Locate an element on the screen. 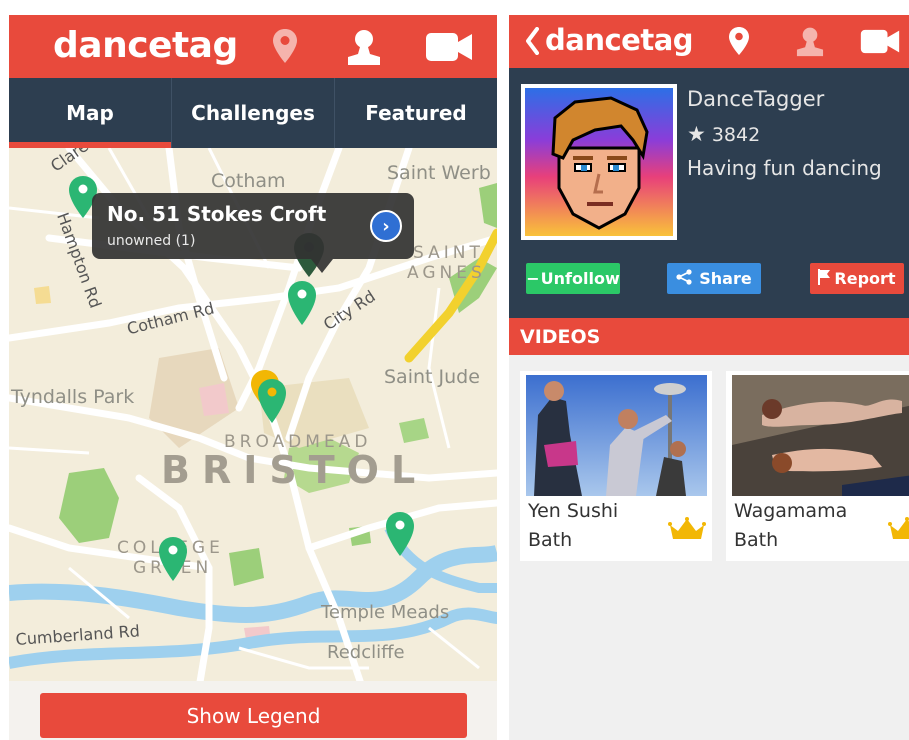 The height and width of the screenshot is (740, 909). map-label-redcliffe: Redcliffe is located at coordinates (366, 652).